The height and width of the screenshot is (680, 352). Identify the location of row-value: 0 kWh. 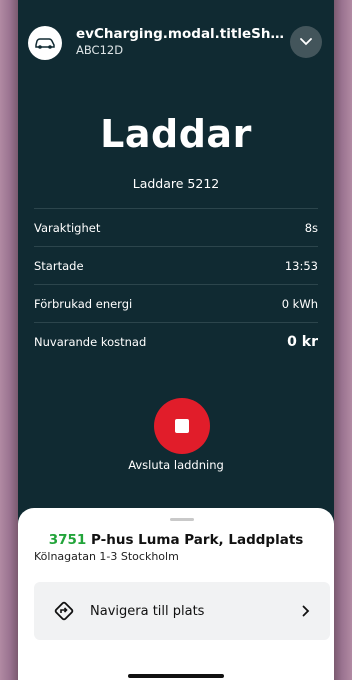
(299, 303).